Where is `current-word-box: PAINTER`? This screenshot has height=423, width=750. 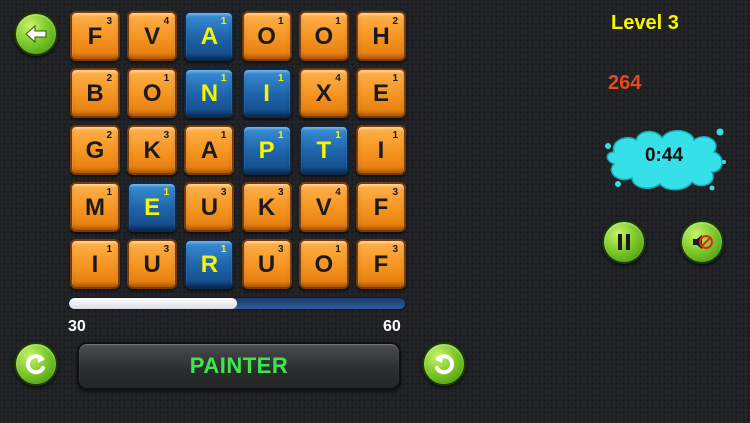
current-word-box: PAINTER is located at coordinates (239, 366).